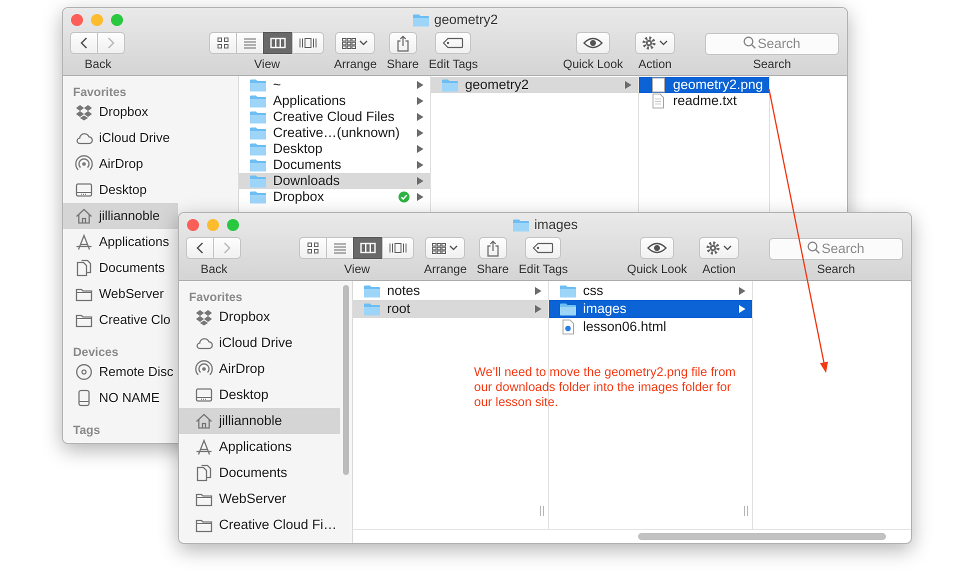 The height and width of the screenshot is (575, 960). Describe the element at coordinates (650, 291) in the screenshot. I see `folder-item: css` at that location.